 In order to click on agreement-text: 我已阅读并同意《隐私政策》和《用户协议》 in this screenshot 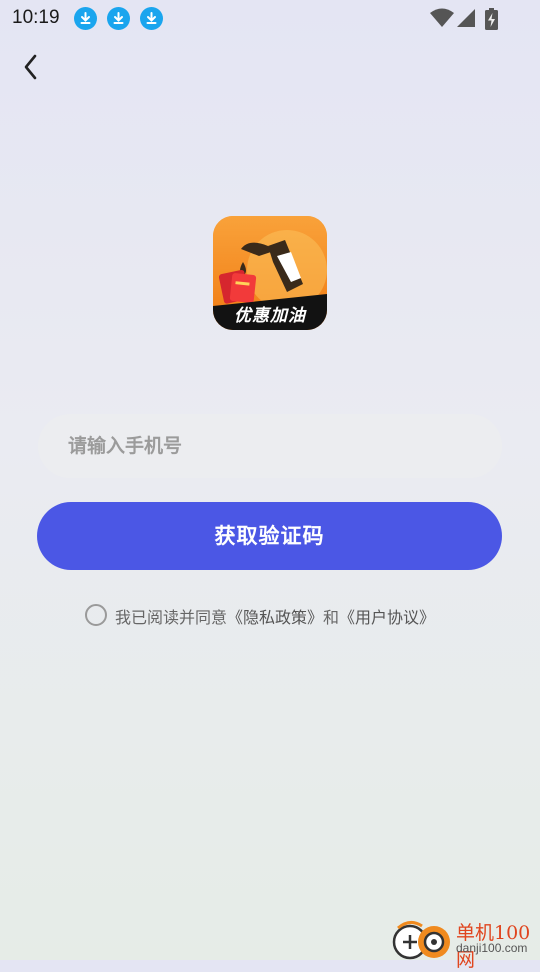, I will do `click(275, 616)`.